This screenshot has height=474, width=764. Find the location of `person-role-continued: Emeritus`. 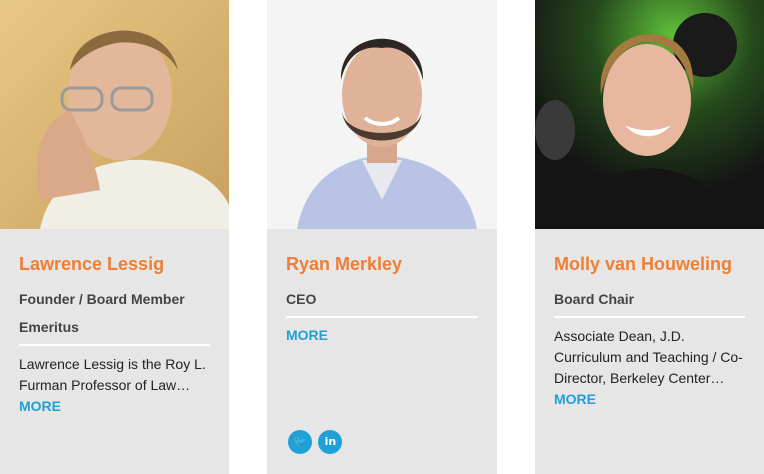

person-role-continued: Emeritus is located at coordinates (49, 327).